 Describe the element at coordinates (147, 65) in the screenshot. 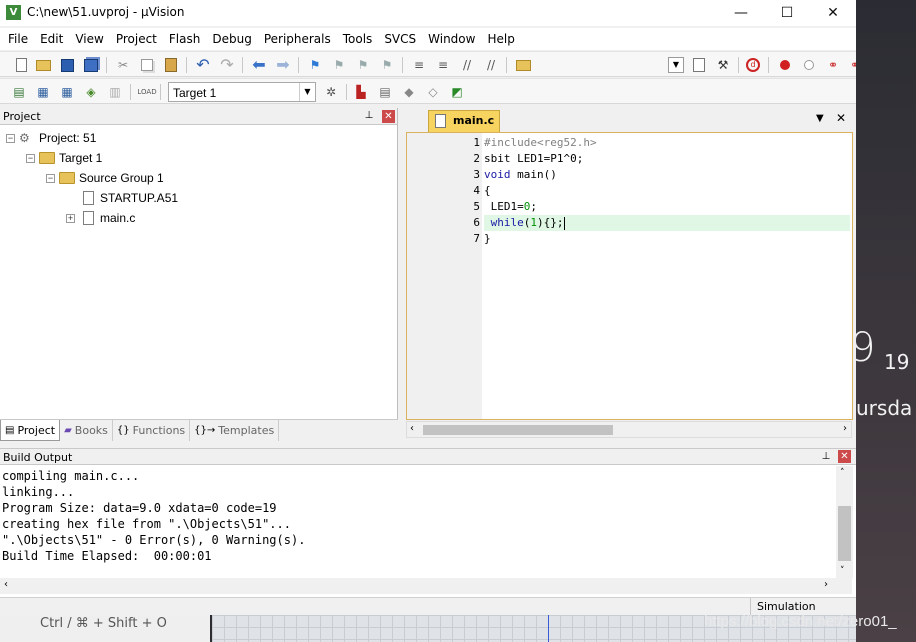

I see `copy-icon` at that location.